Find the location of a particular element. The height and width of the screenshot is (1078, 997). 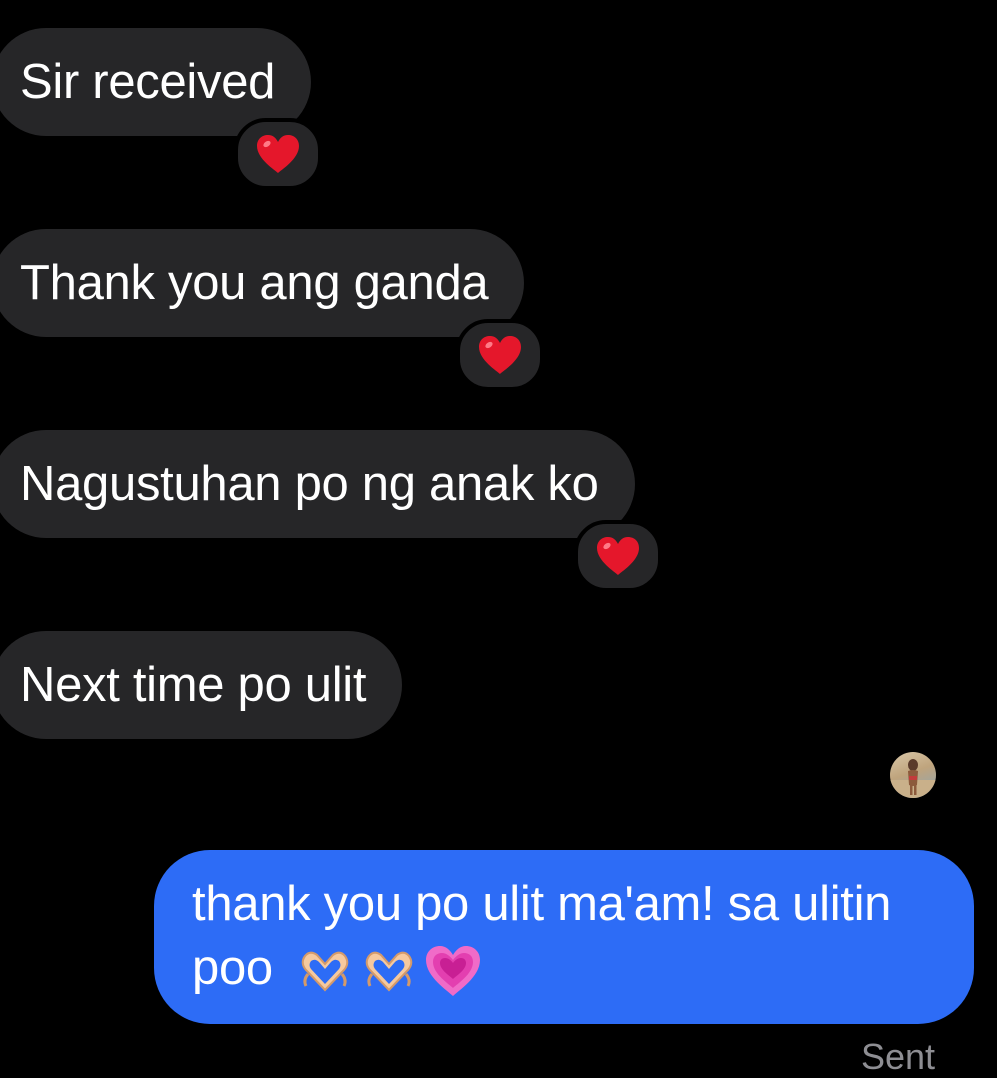

avatar-photo-icon is located at coordinates (913, 778).